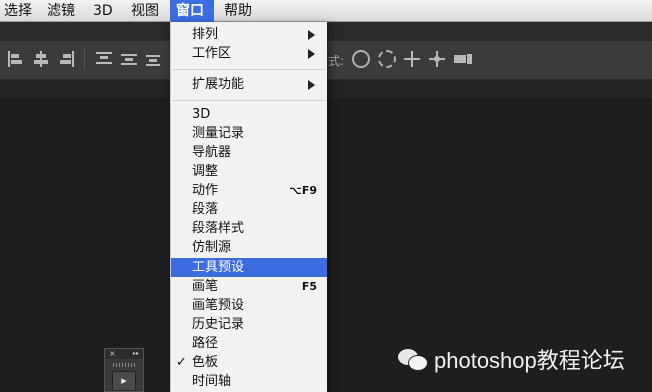 This screenshot has width=652, height=392. Describe the element at coordinates (16, 59) in the screenshot. I see `align-left-icon` at that location.